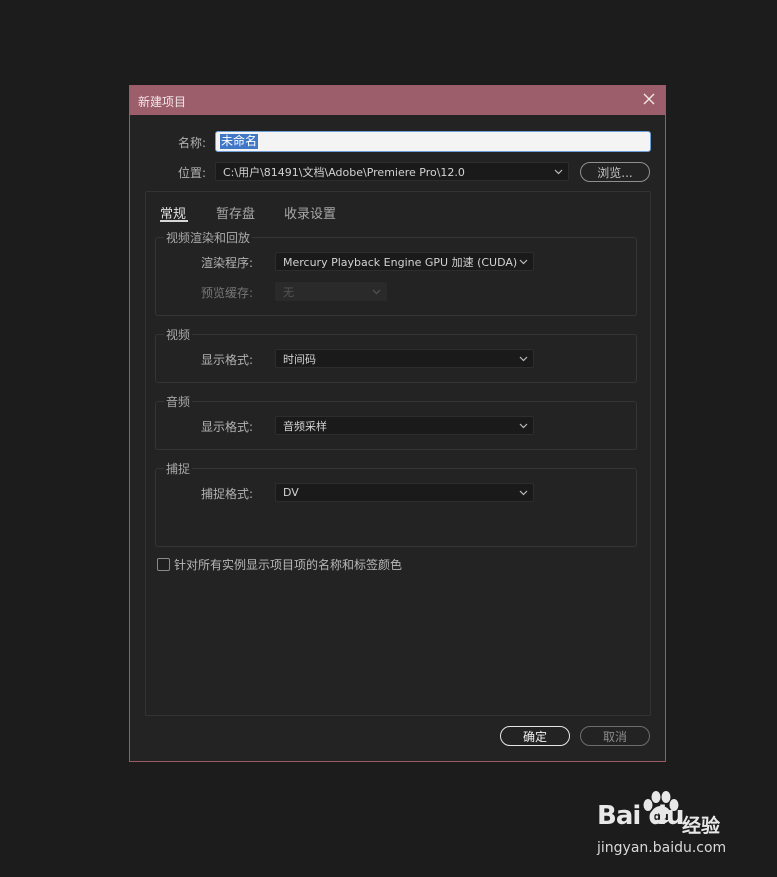  I want to click on dialog-title: 新建项目, so click(162, 102).